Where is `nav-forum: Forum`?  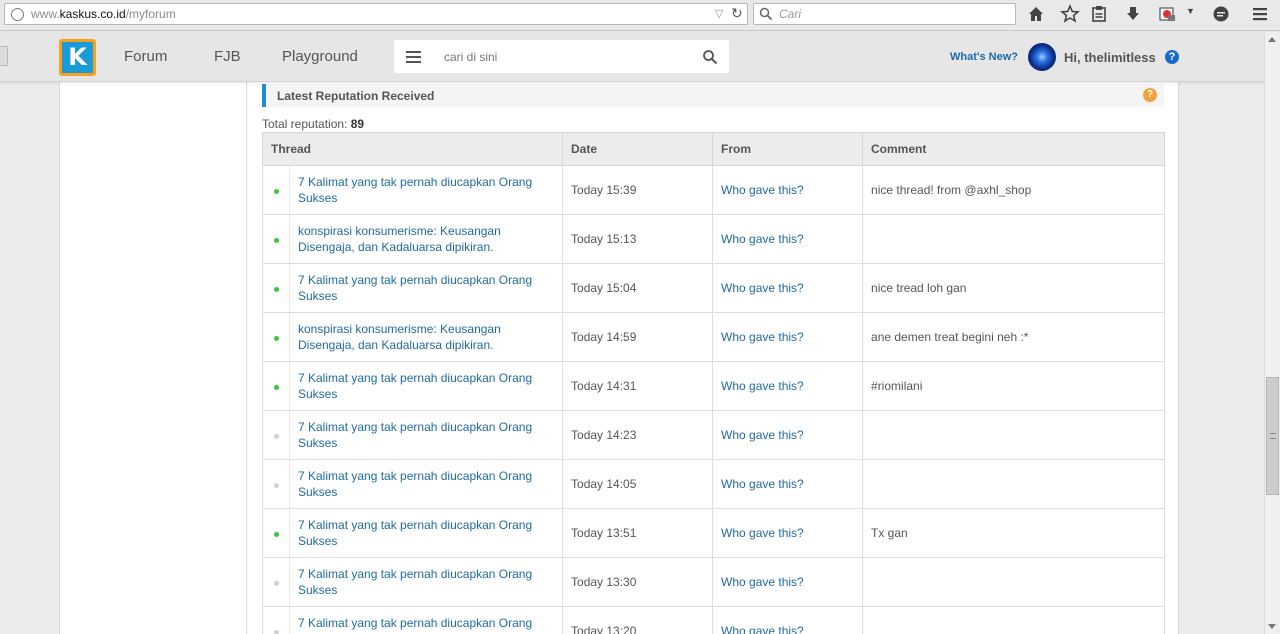 nav-forum: Forum is located at coordinates (145, 56).